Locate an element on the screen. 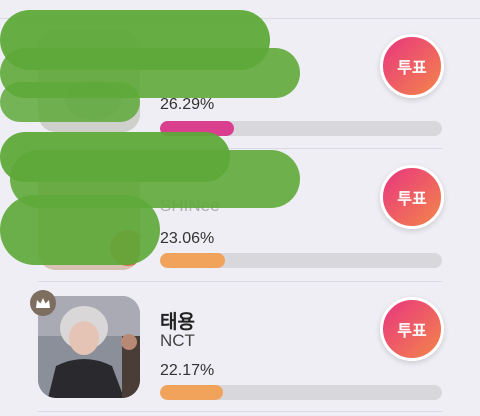  vote-percent: 26.29% is located at coordinates (187, 104).